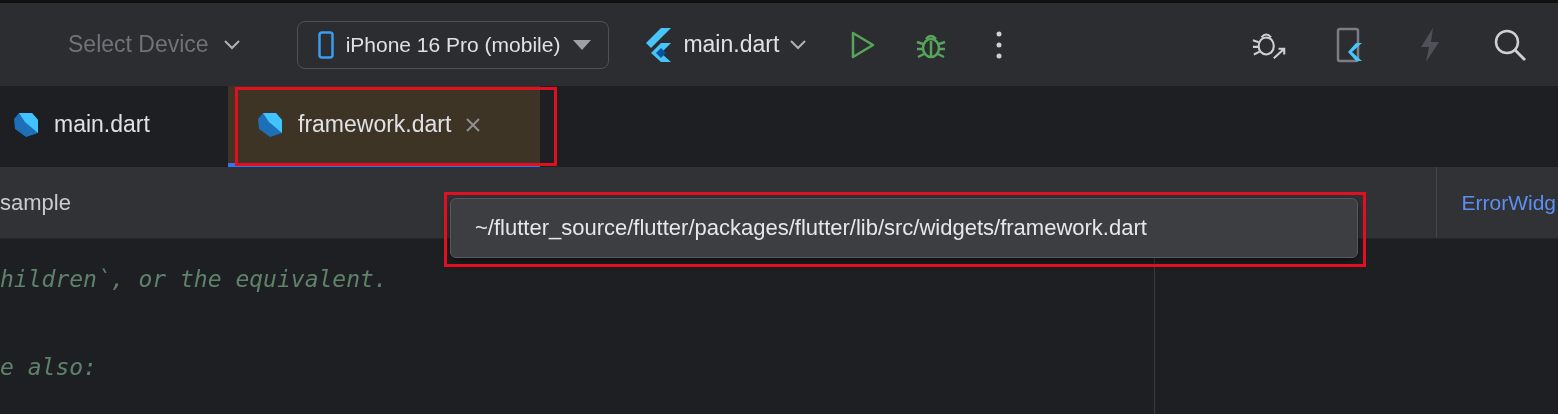  What do you see at coordinates (725, 44) in the screenshot?
I see `run-config-selector: main.dart` at bounding box center [725, 44].